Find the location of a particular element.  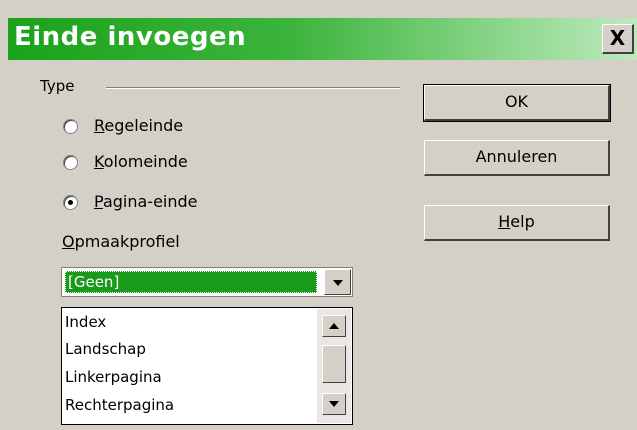

title-bar: Einde invoegen X is located at coordinates (322, 39).